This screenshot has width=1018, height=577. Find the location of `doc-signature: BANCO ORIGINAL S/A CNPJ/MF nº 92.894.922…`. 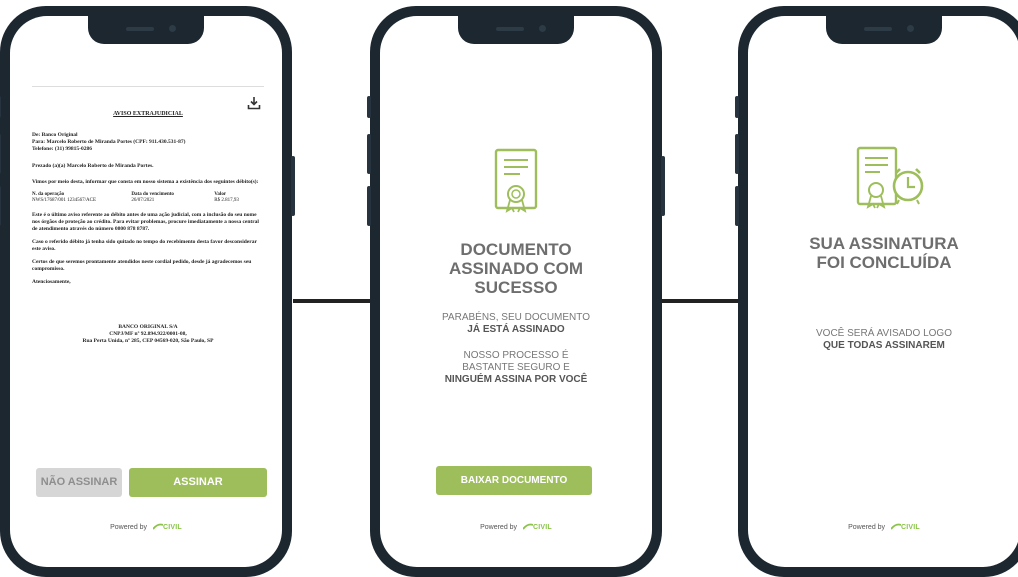

doc-signature: BANCO ORIGINAL S/A CNPJ/MF nº 92.894.922… is located at coordinates (148, 334).